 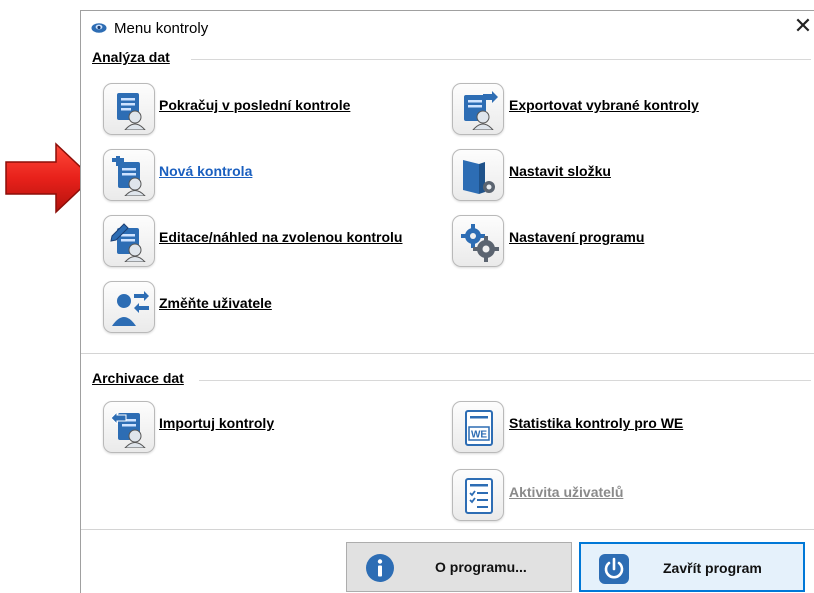 I want to click on folder-gear-icon, so click(x=479, y=177).